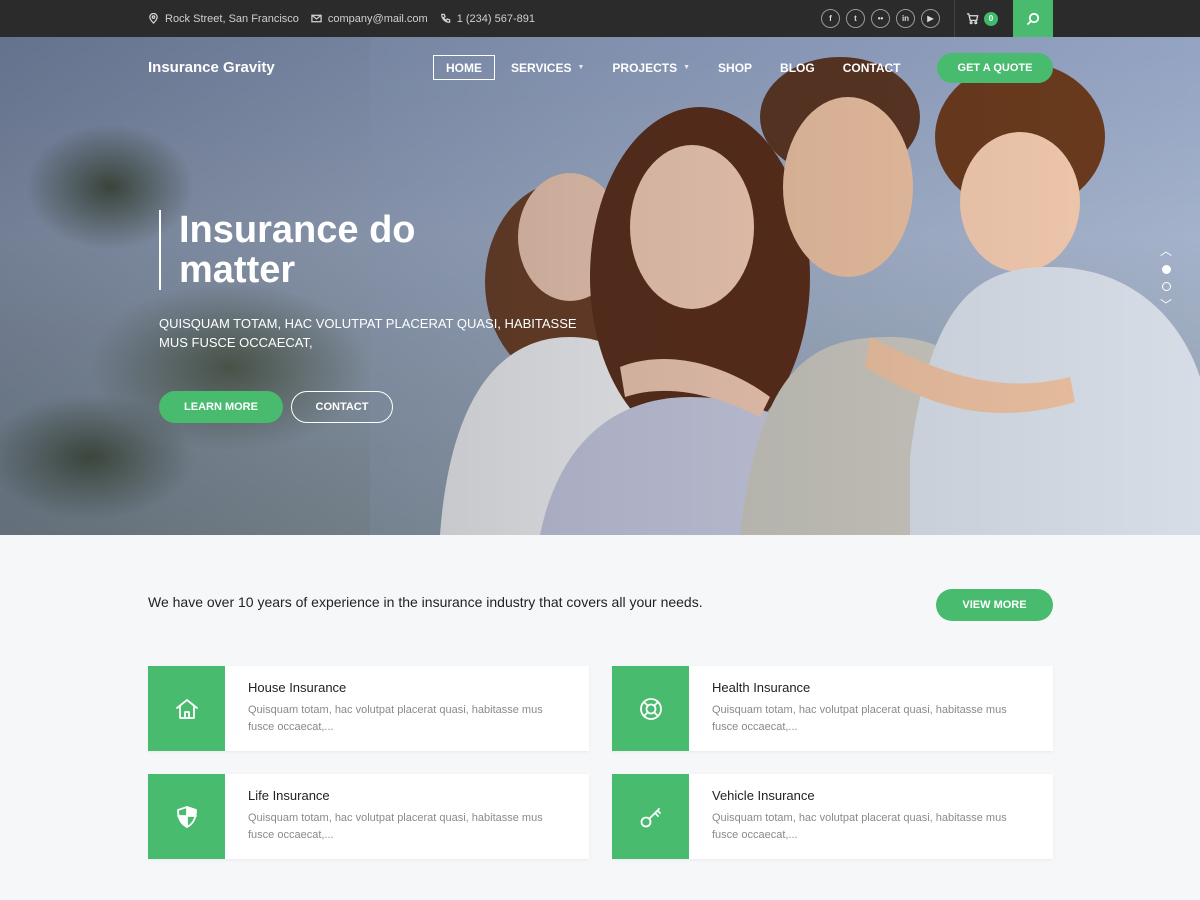 This screenshot has width=1200, height=900. Describe the element at coordinates (297, 250) in the screenshot. I see `hero-title: Insurance do matter` at that location.